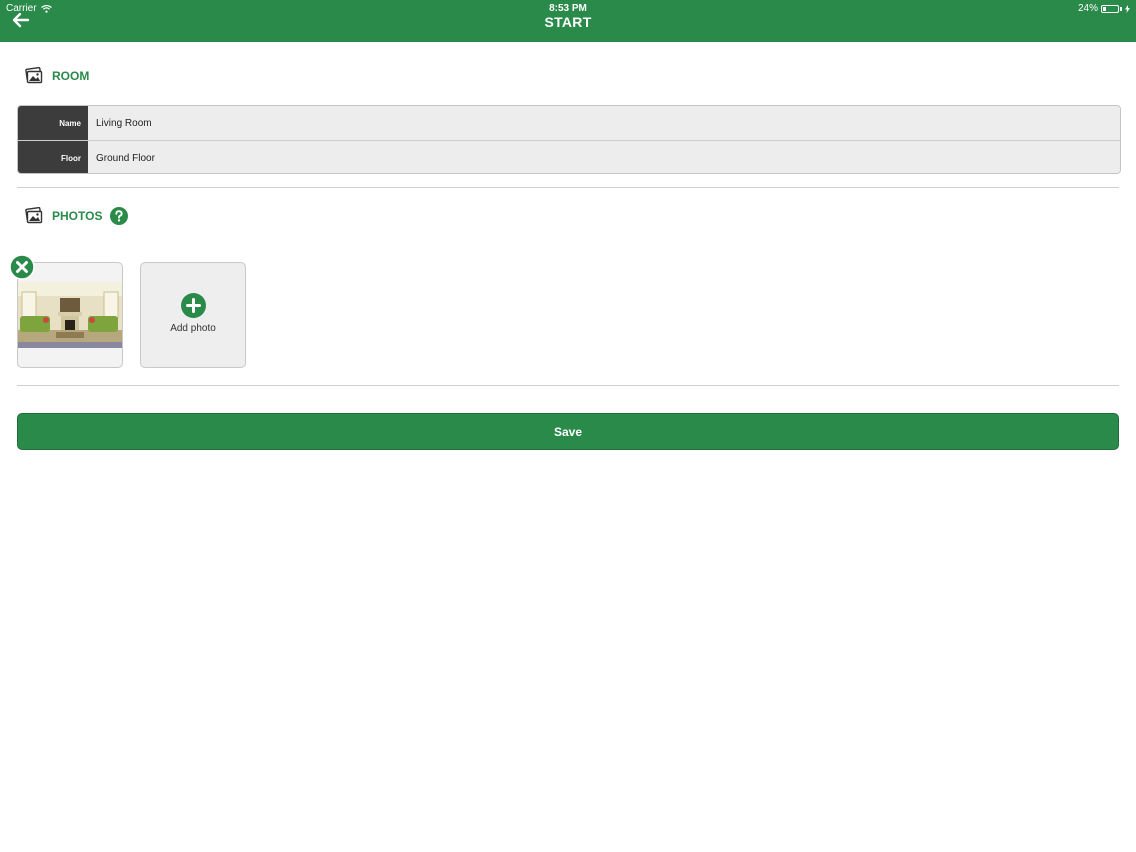 The image size is (1136, 852). I want to click on room-form: Name Living Room Floor Ground Floor, so click(569, 139).